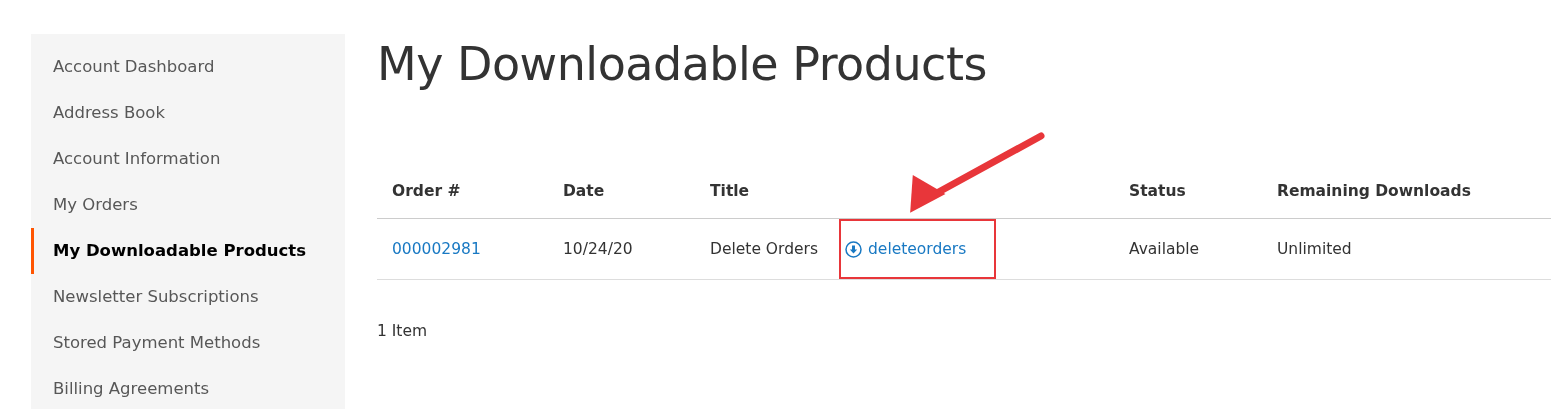  What do you see at coordinates (426, 191) in the screenshot?
I see `column-header: Order #` at bounding box center [426, 191].